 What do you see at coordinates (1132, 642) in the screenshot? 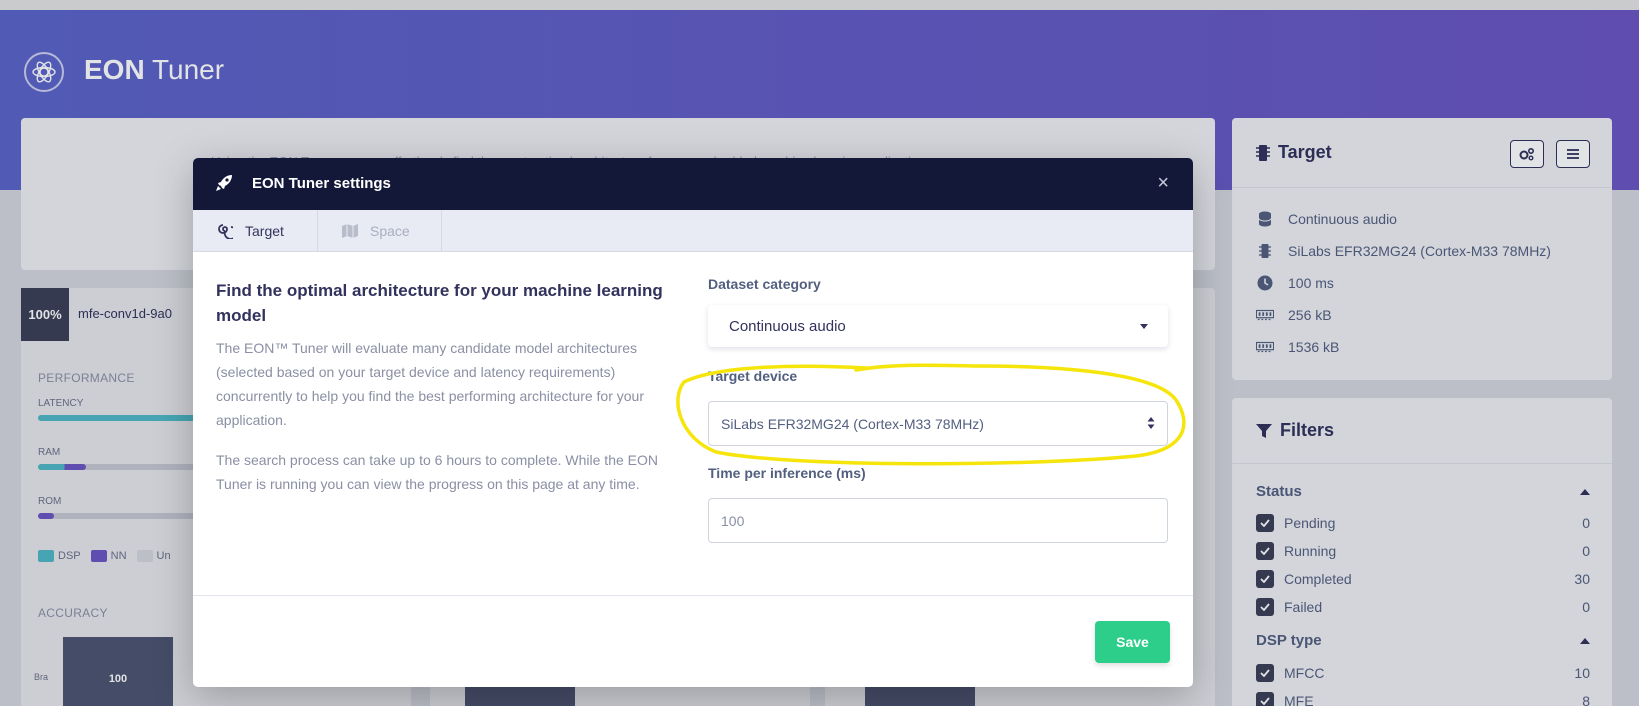
I see `save-button: Save` at bounding box center [1132, 642].